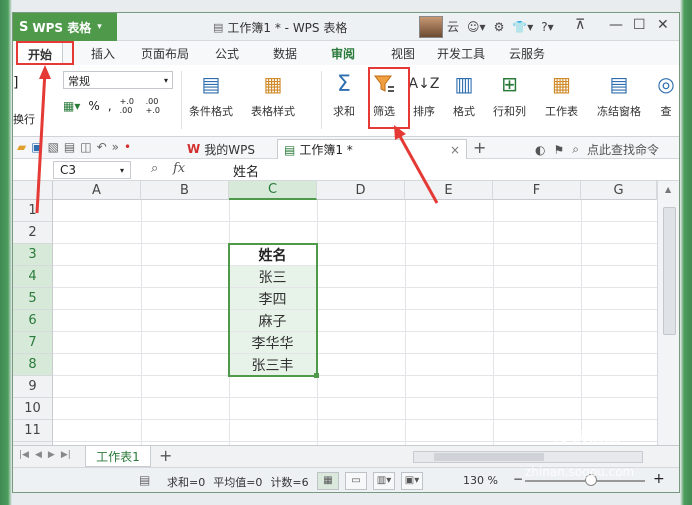 The height and width of the screenshot is (505, 692). I want to click on row-header: 1, so click(33, 211).